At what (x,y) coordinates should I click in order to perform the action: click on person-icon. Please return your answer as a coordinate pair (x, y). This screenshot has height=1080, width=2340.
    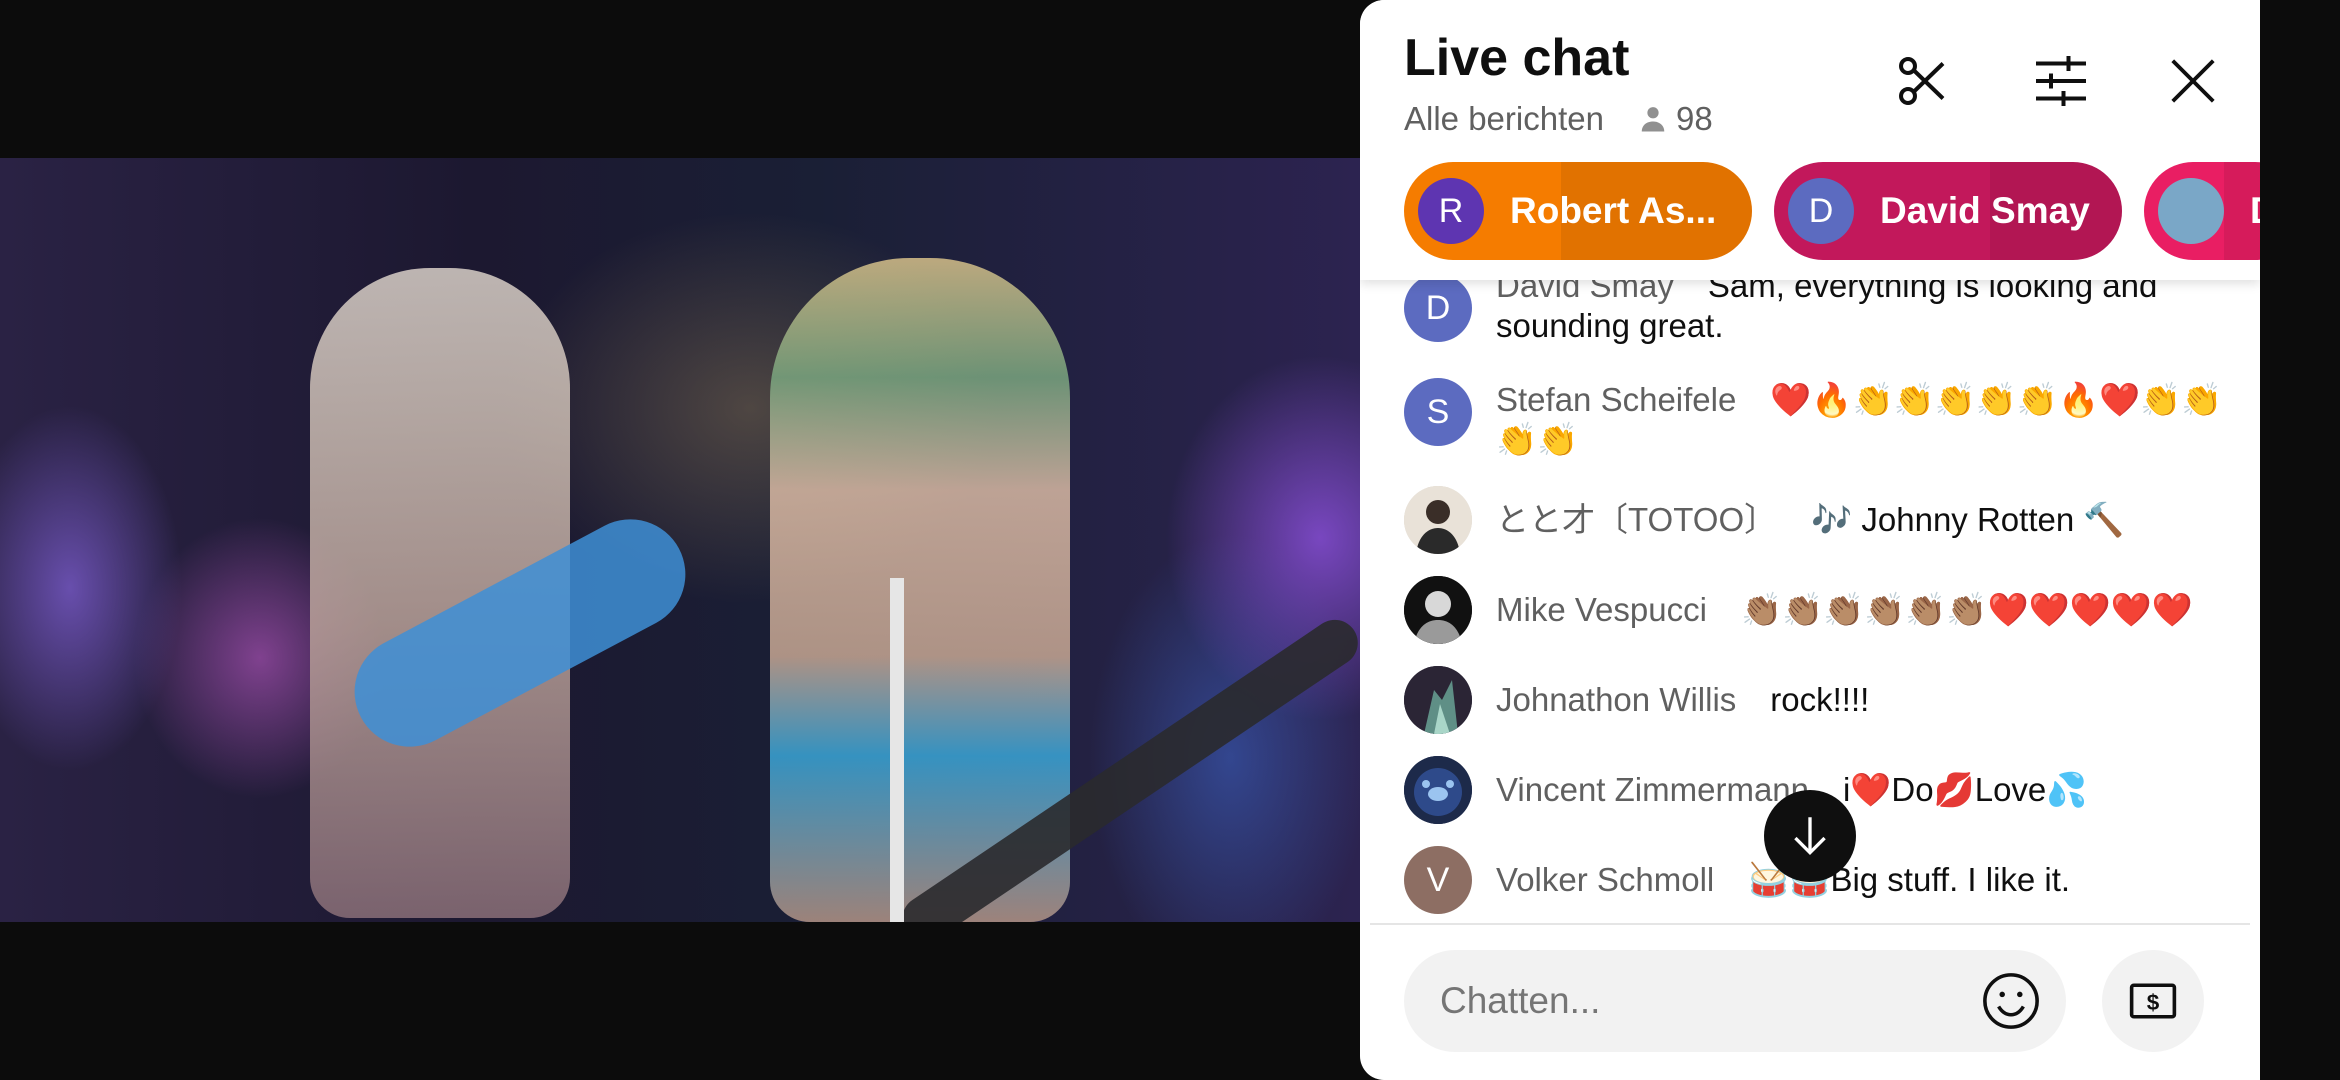
    Looking at the image, I should click on (1653, 119).